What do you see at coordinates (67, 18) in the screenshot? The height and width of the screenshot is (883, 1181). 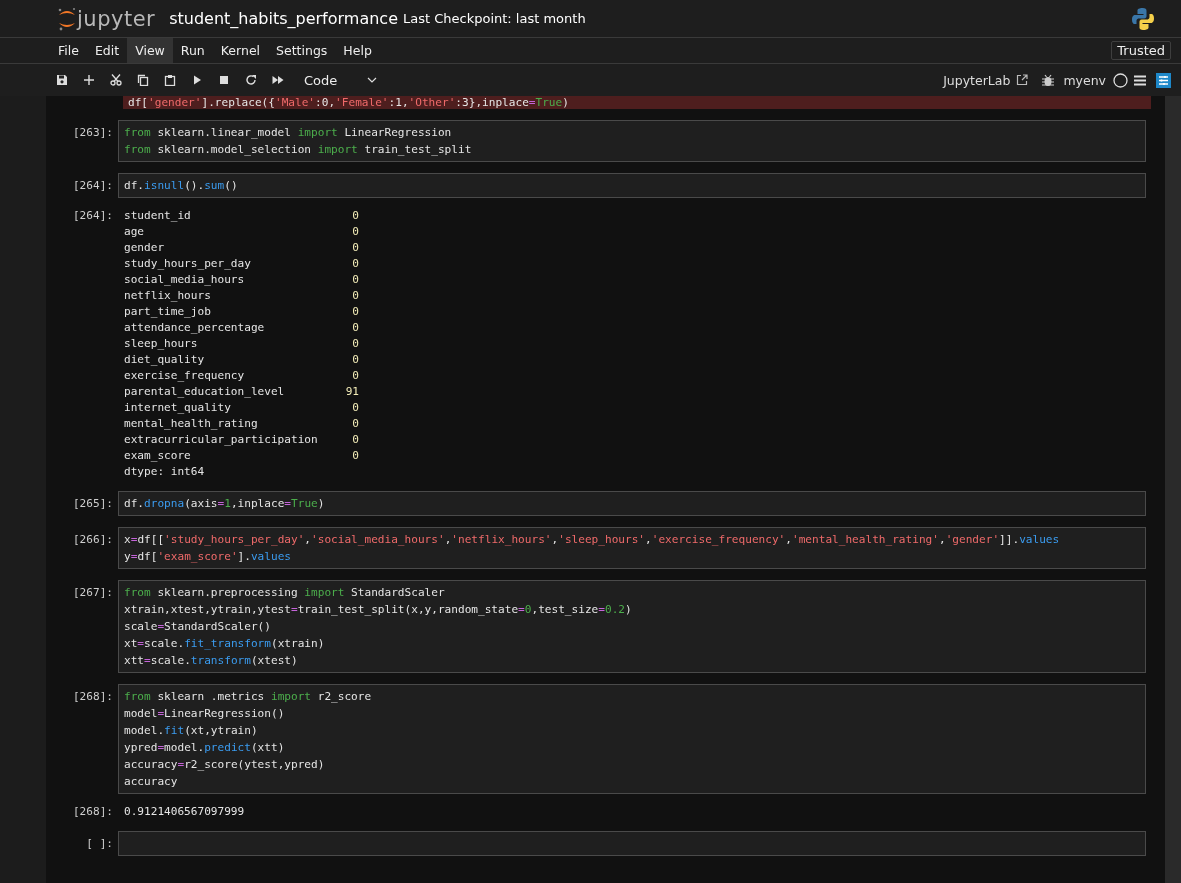 I see `jupyter-logo-icon` at bounding box center [67, 18].